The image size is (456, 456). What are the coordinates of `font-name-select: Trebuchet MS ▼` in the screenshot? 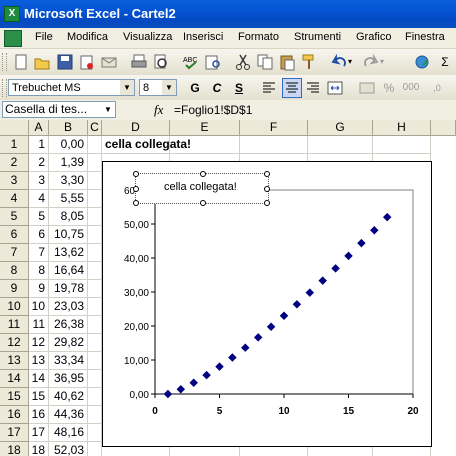 It's located at (71, 87).